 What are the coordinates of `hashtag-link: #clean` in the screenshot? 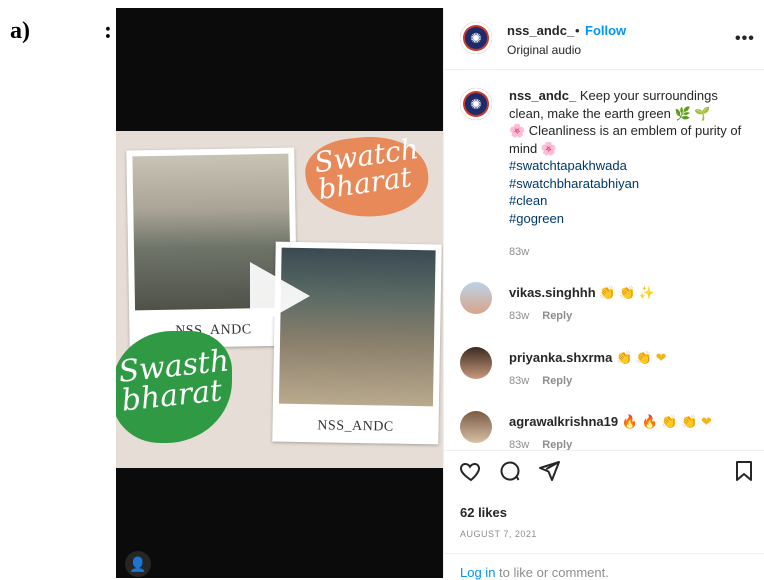 It's located at (629, 201).